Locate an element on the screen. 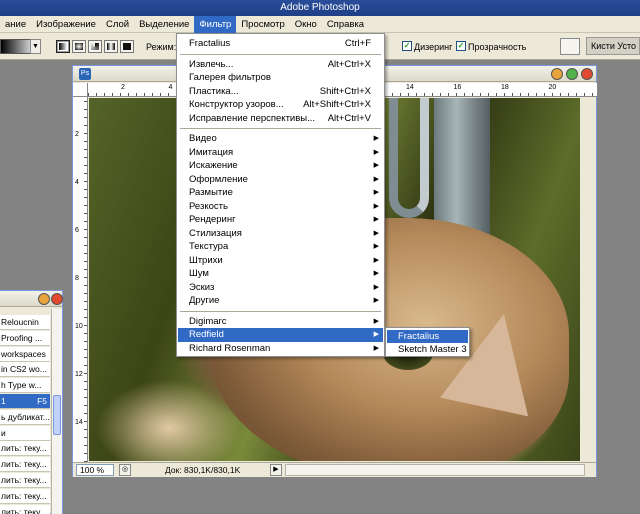 The height and width of the screenshot is (514, 640). status-arrow-button: ▶ is located at coordinates (276, 470).